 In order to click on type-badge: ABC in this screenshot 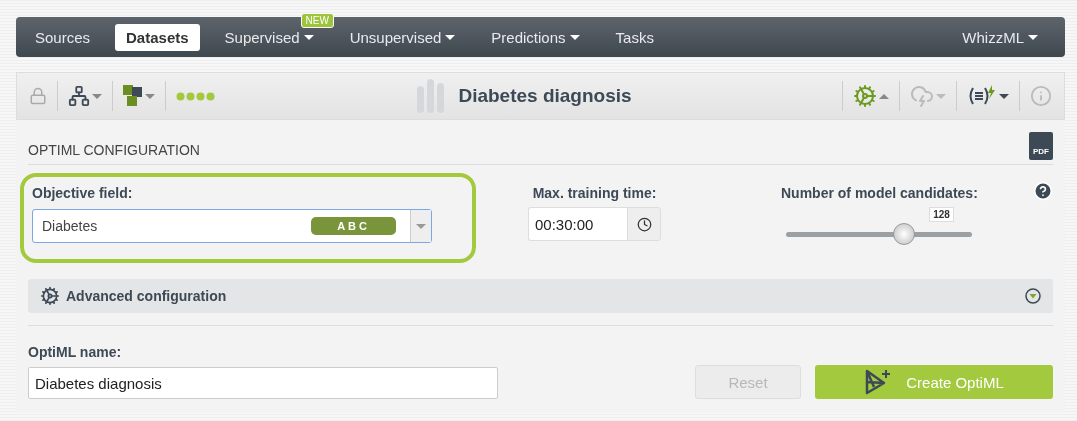, I will do `click(353, 226)`.